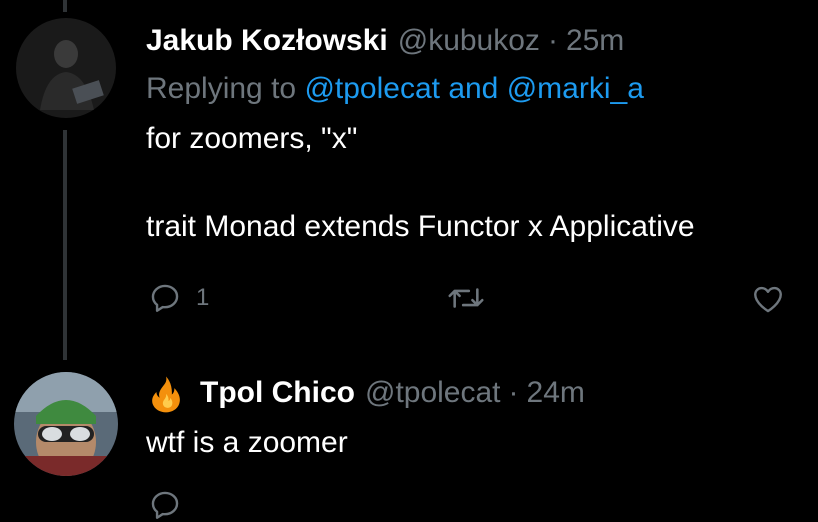 This screenshot has width=818, height=522. I want to click on replying-to: Replying to @tpolecat and @marki_a, so click(395, 89).